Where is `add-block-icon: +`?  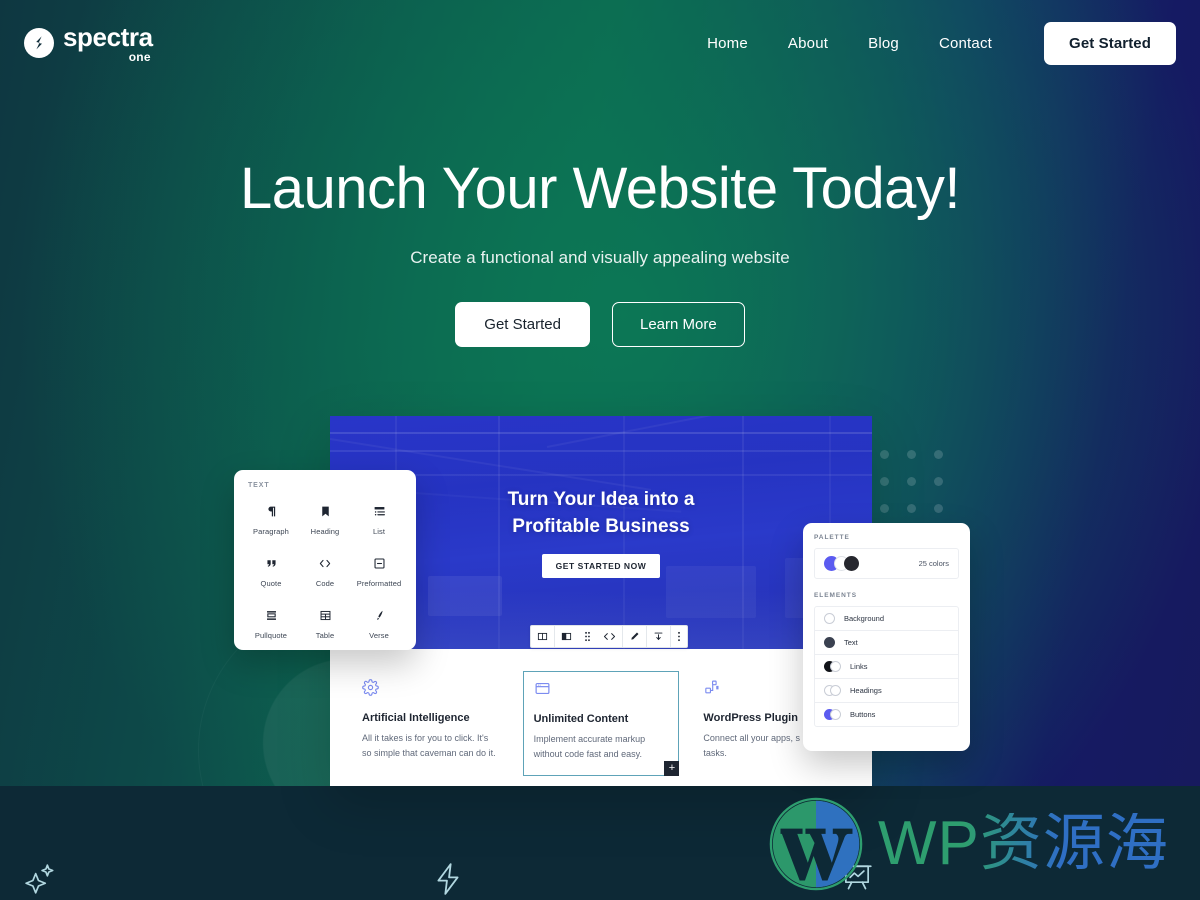
add-block-icon: + is located at coordinates (672, 769).